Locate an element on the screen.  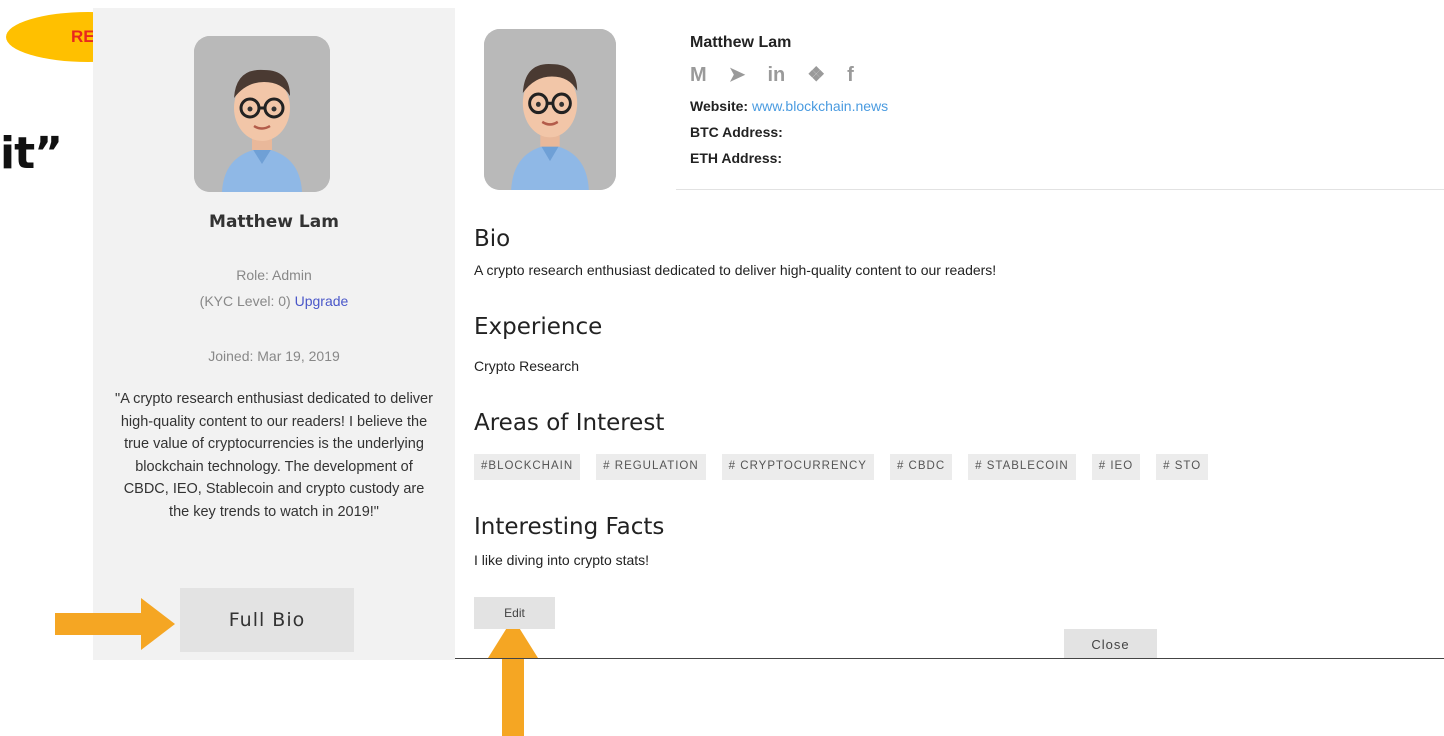
social-links: M ➤ in ❖ f is located at coordinates (772, 75).